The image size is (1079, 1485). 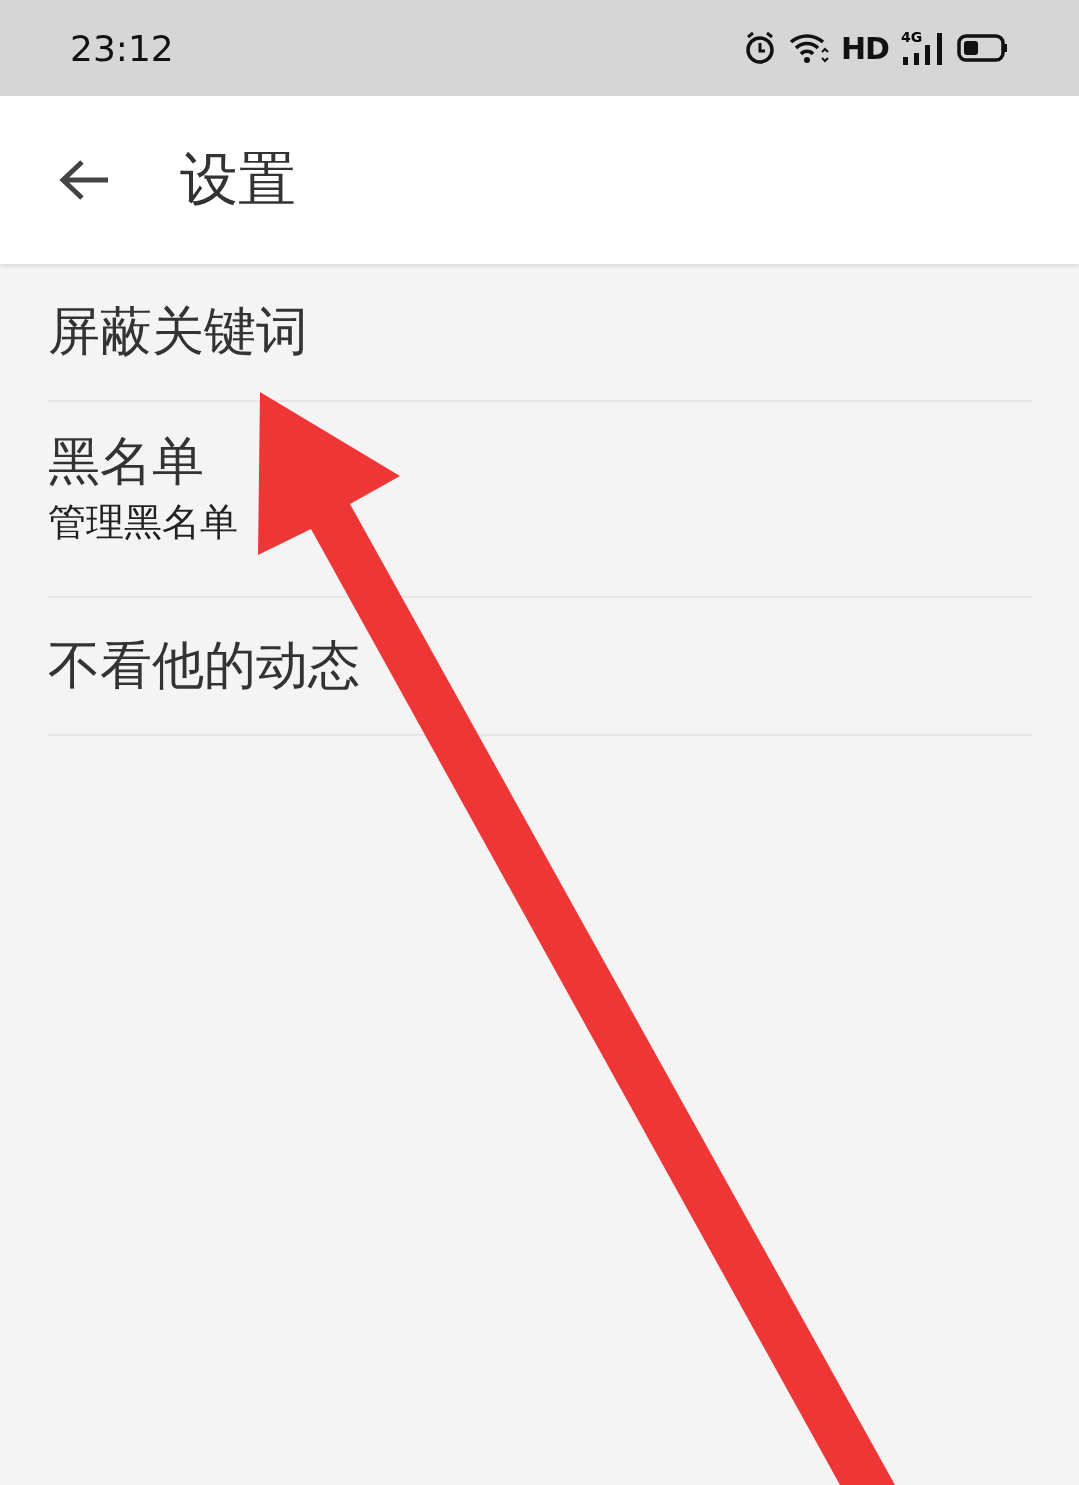 I want to click on signal-icon, so click(x=923, y=49).